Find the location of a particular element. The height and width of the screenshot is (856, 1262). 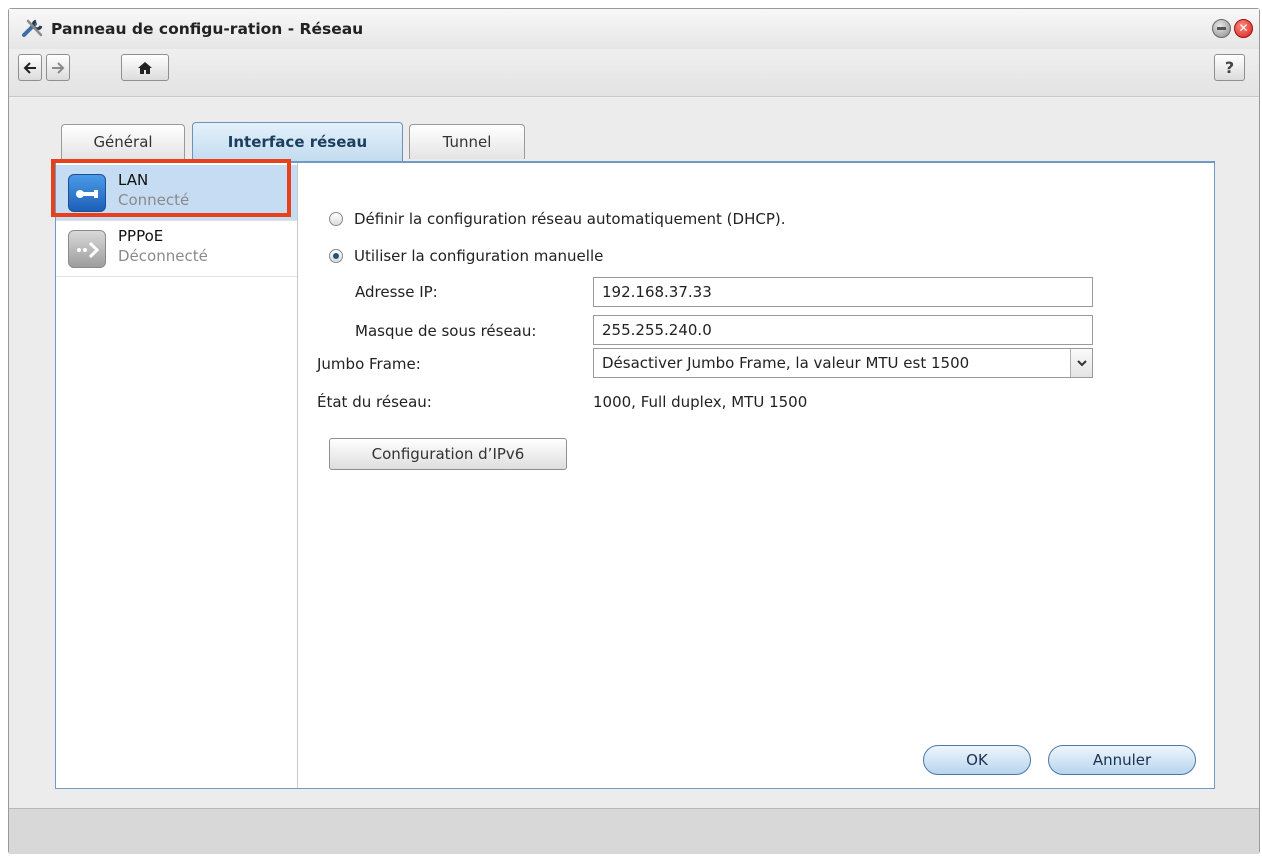

toolbar: ? is located at coordinates (634, 73).